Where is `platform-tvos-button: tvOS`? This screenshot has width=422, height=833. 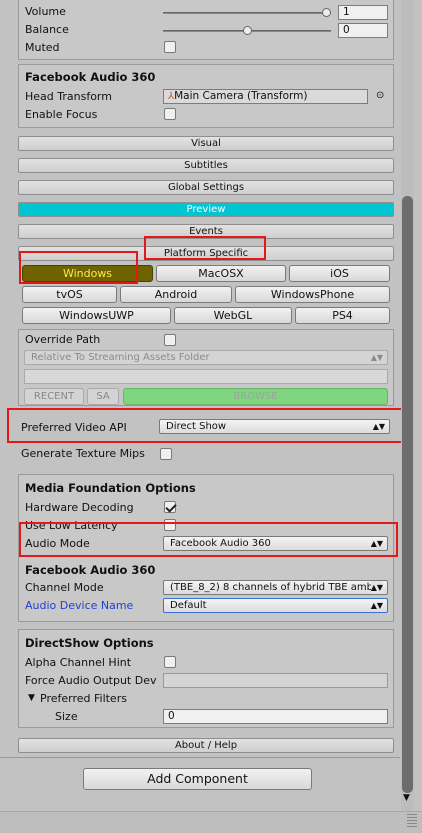
platform-tvos-button: tvOS is located at coordinates (69, 294).